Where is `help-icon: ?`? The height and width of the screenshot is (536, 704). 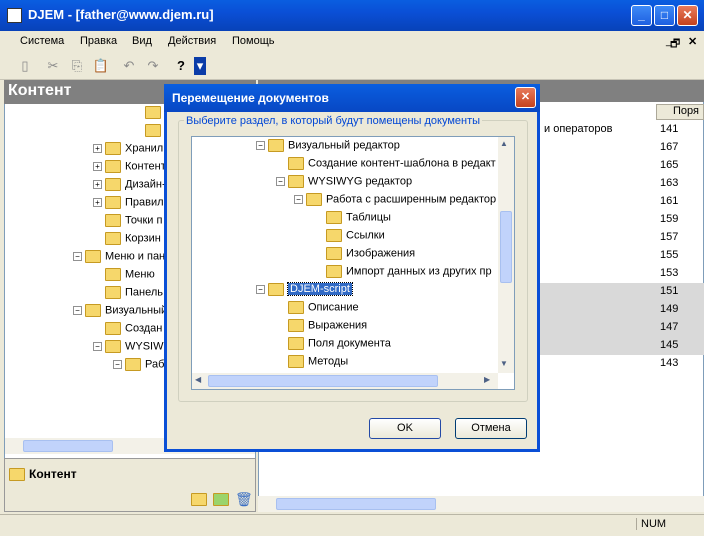
help-icon: ? is located at coordinates (181, 66).